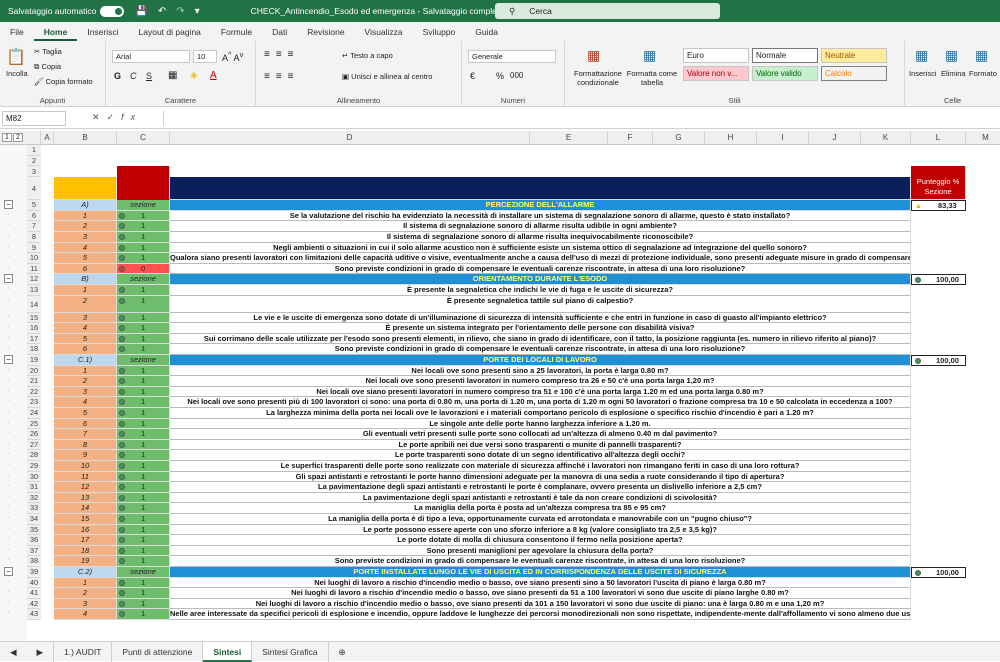 The height and width of the screenshot is (662, 1000). Describe the element at coordinates (34, 445) in the screenshot. I see `row-header-27: 27` at that location.